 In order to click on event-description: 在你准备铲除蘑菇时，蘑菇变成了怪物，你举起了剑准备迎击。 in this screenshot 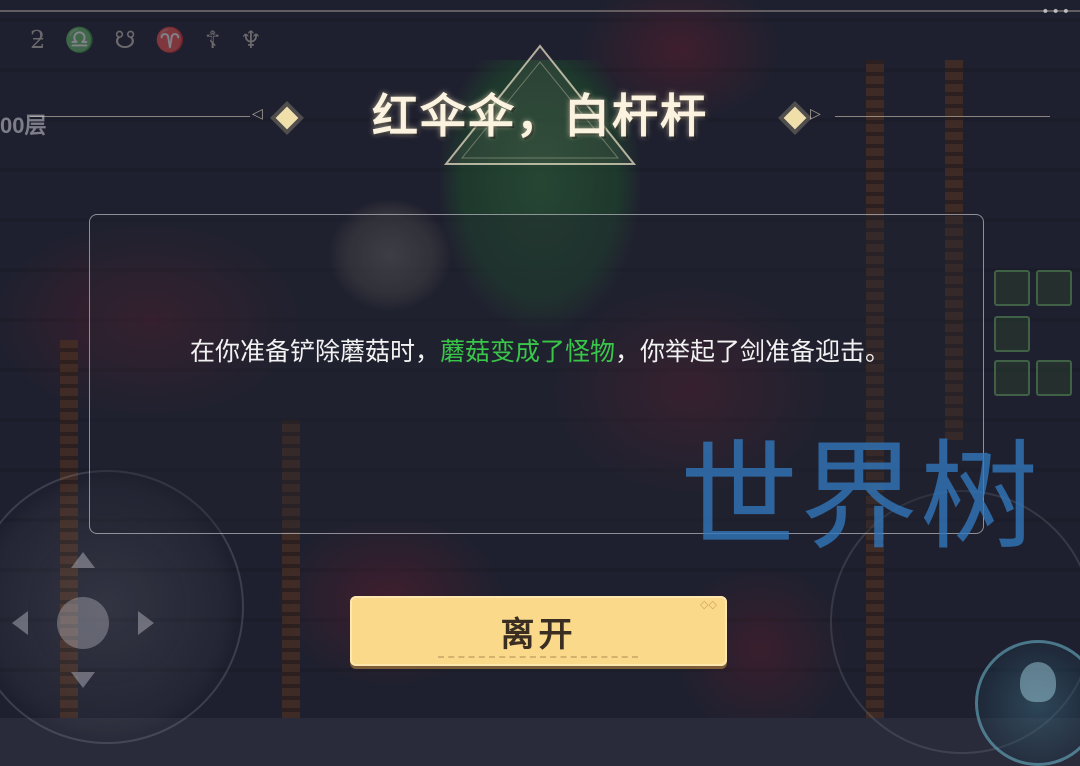, I will do `click(540, 352)`.